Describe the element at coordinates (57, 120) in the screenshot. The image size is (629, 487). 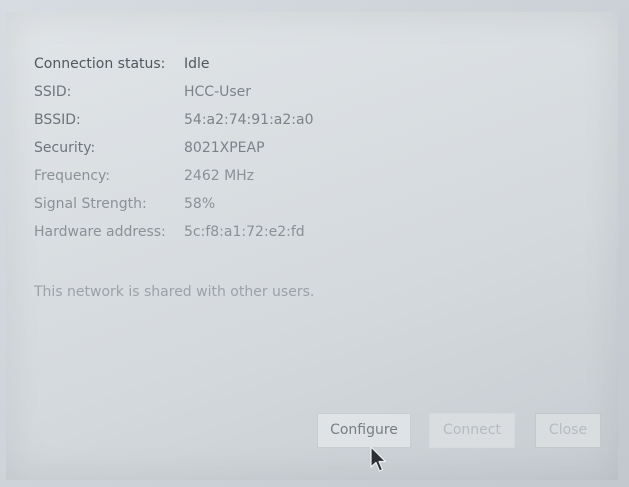
I see `detail-label: BSSID:` at that location.